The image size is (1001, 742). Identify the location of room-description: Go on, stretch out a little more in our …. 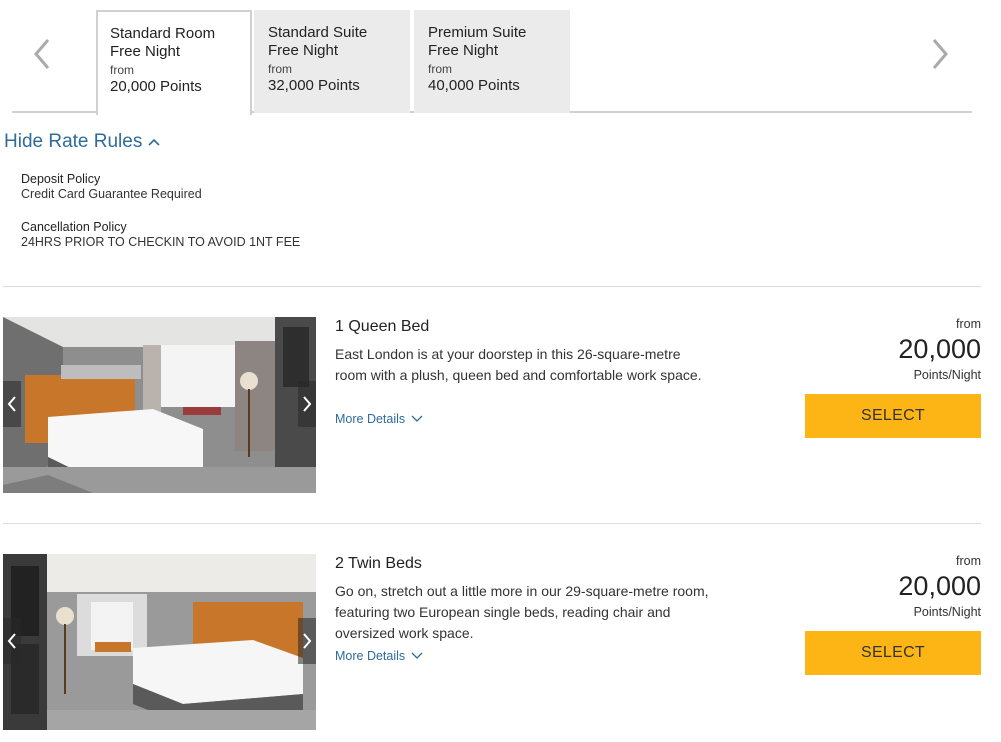
(522, 612).